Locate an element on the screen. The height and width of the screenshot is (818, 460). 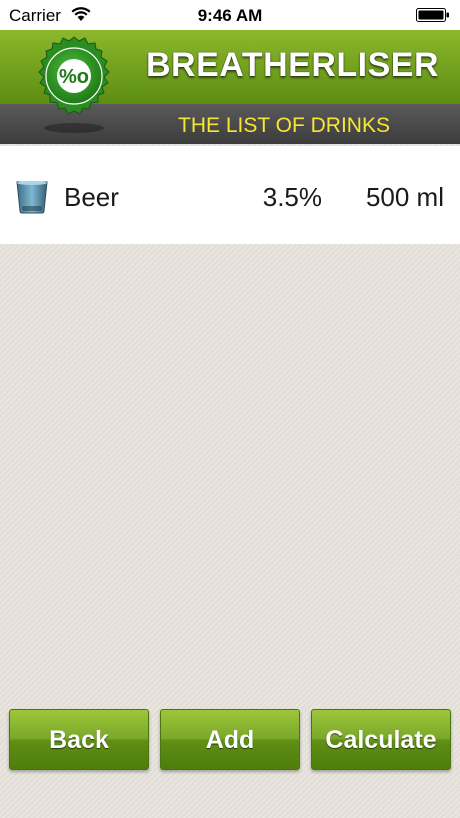
page-subtitle: THE LIST OF DRINKS is located at coordinates (284, 125).